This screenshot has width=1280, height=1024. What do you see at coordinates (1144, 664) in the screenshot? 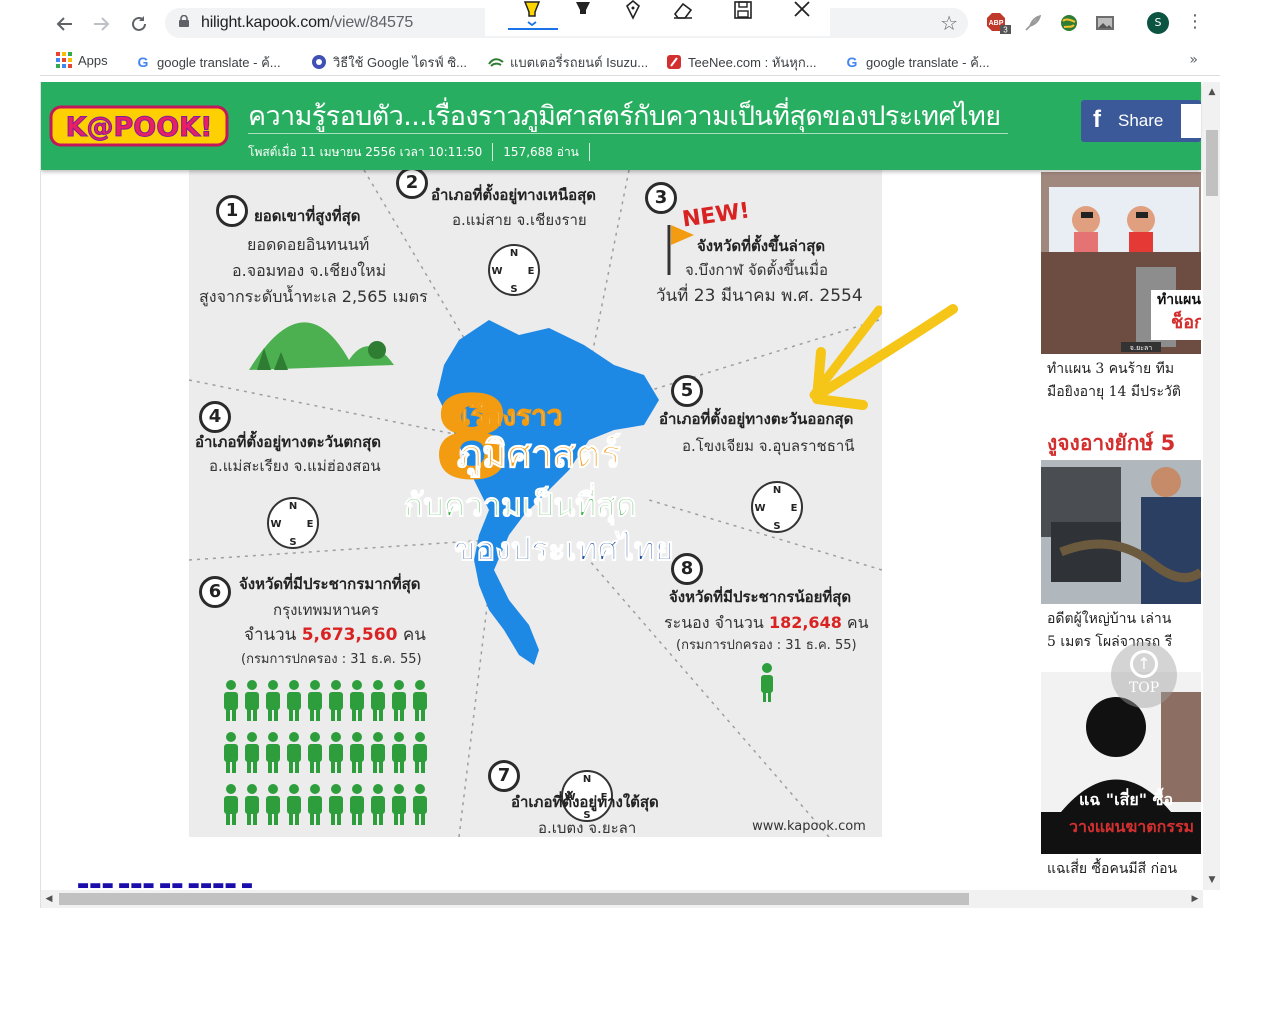
I see `up-arrow-icon: ↑` at bounding box center [1144, 664].